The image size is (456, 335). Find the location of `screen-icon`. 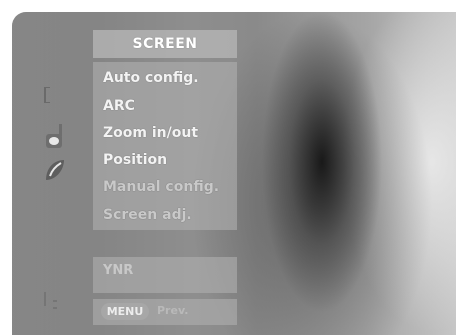

screen-icon is located at coordinates (55, 136).